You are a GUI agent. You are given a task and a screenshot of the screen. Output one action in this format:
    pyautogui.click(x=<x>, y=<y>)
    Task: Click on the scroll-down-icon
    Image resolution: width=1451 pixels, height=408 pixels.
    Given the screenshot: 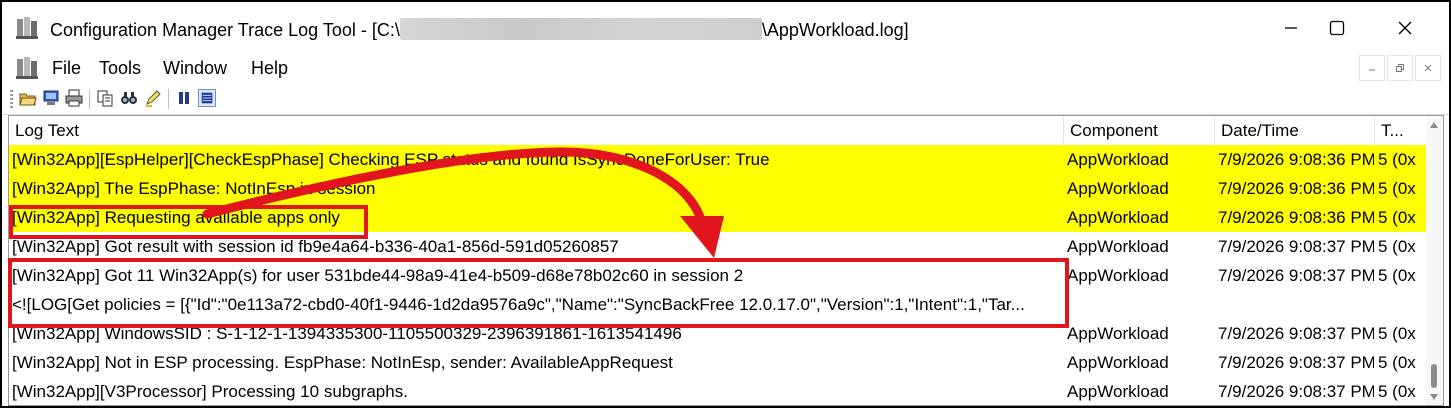 What is the action you would take?
    pyautogui.click(x=1434, y=397)
    